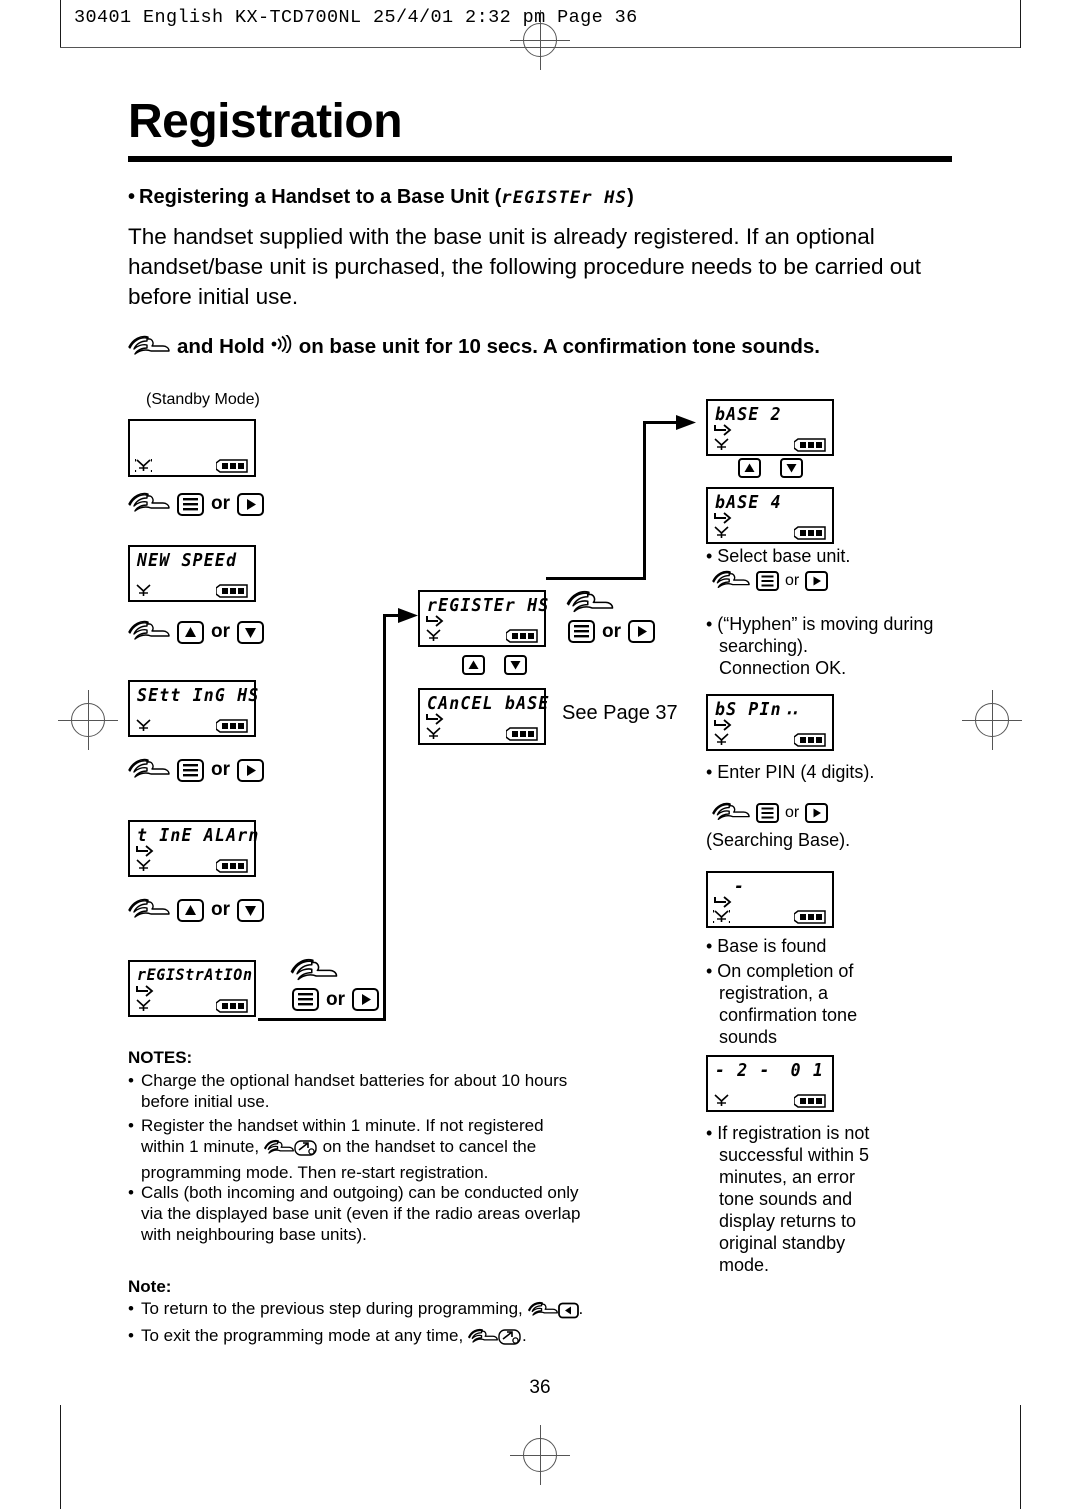 This screenshot has height=1509, width=1080. Describe the element at coordinates (195, 975) in the screenshot. I see `lcd-registration-text: rEGIStrAtIOn` at that location.